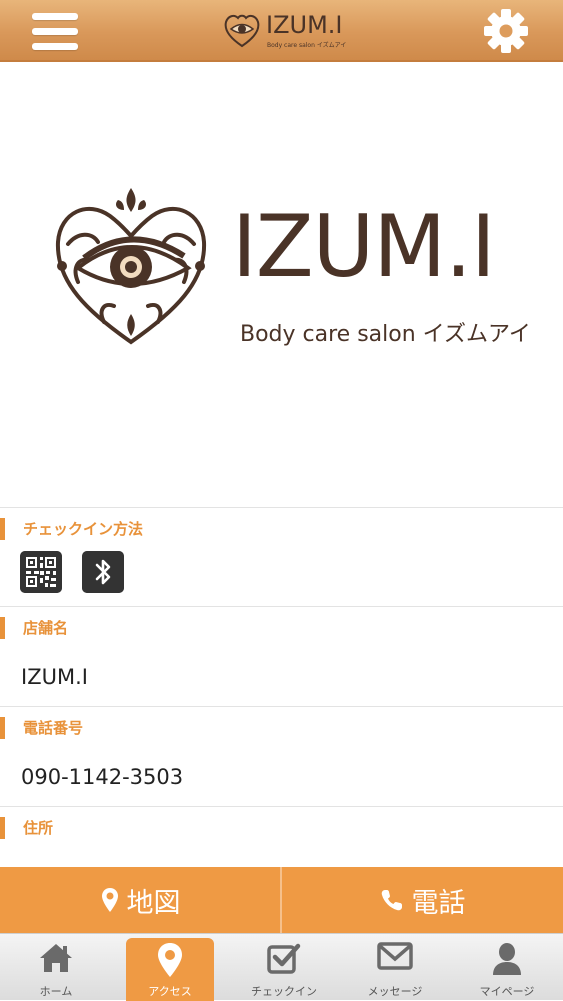 The image size is (563, 1001). What do you see at coordinates (438, 903) in the screenshot?
I see `call-button-label: 電話` at bounding box center [438, 903].